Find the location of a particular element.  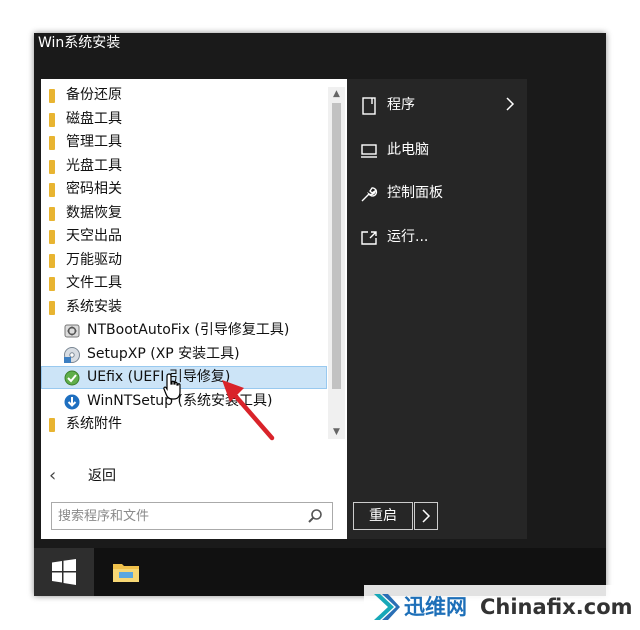

run-icon is located at coordinates (369, 238).